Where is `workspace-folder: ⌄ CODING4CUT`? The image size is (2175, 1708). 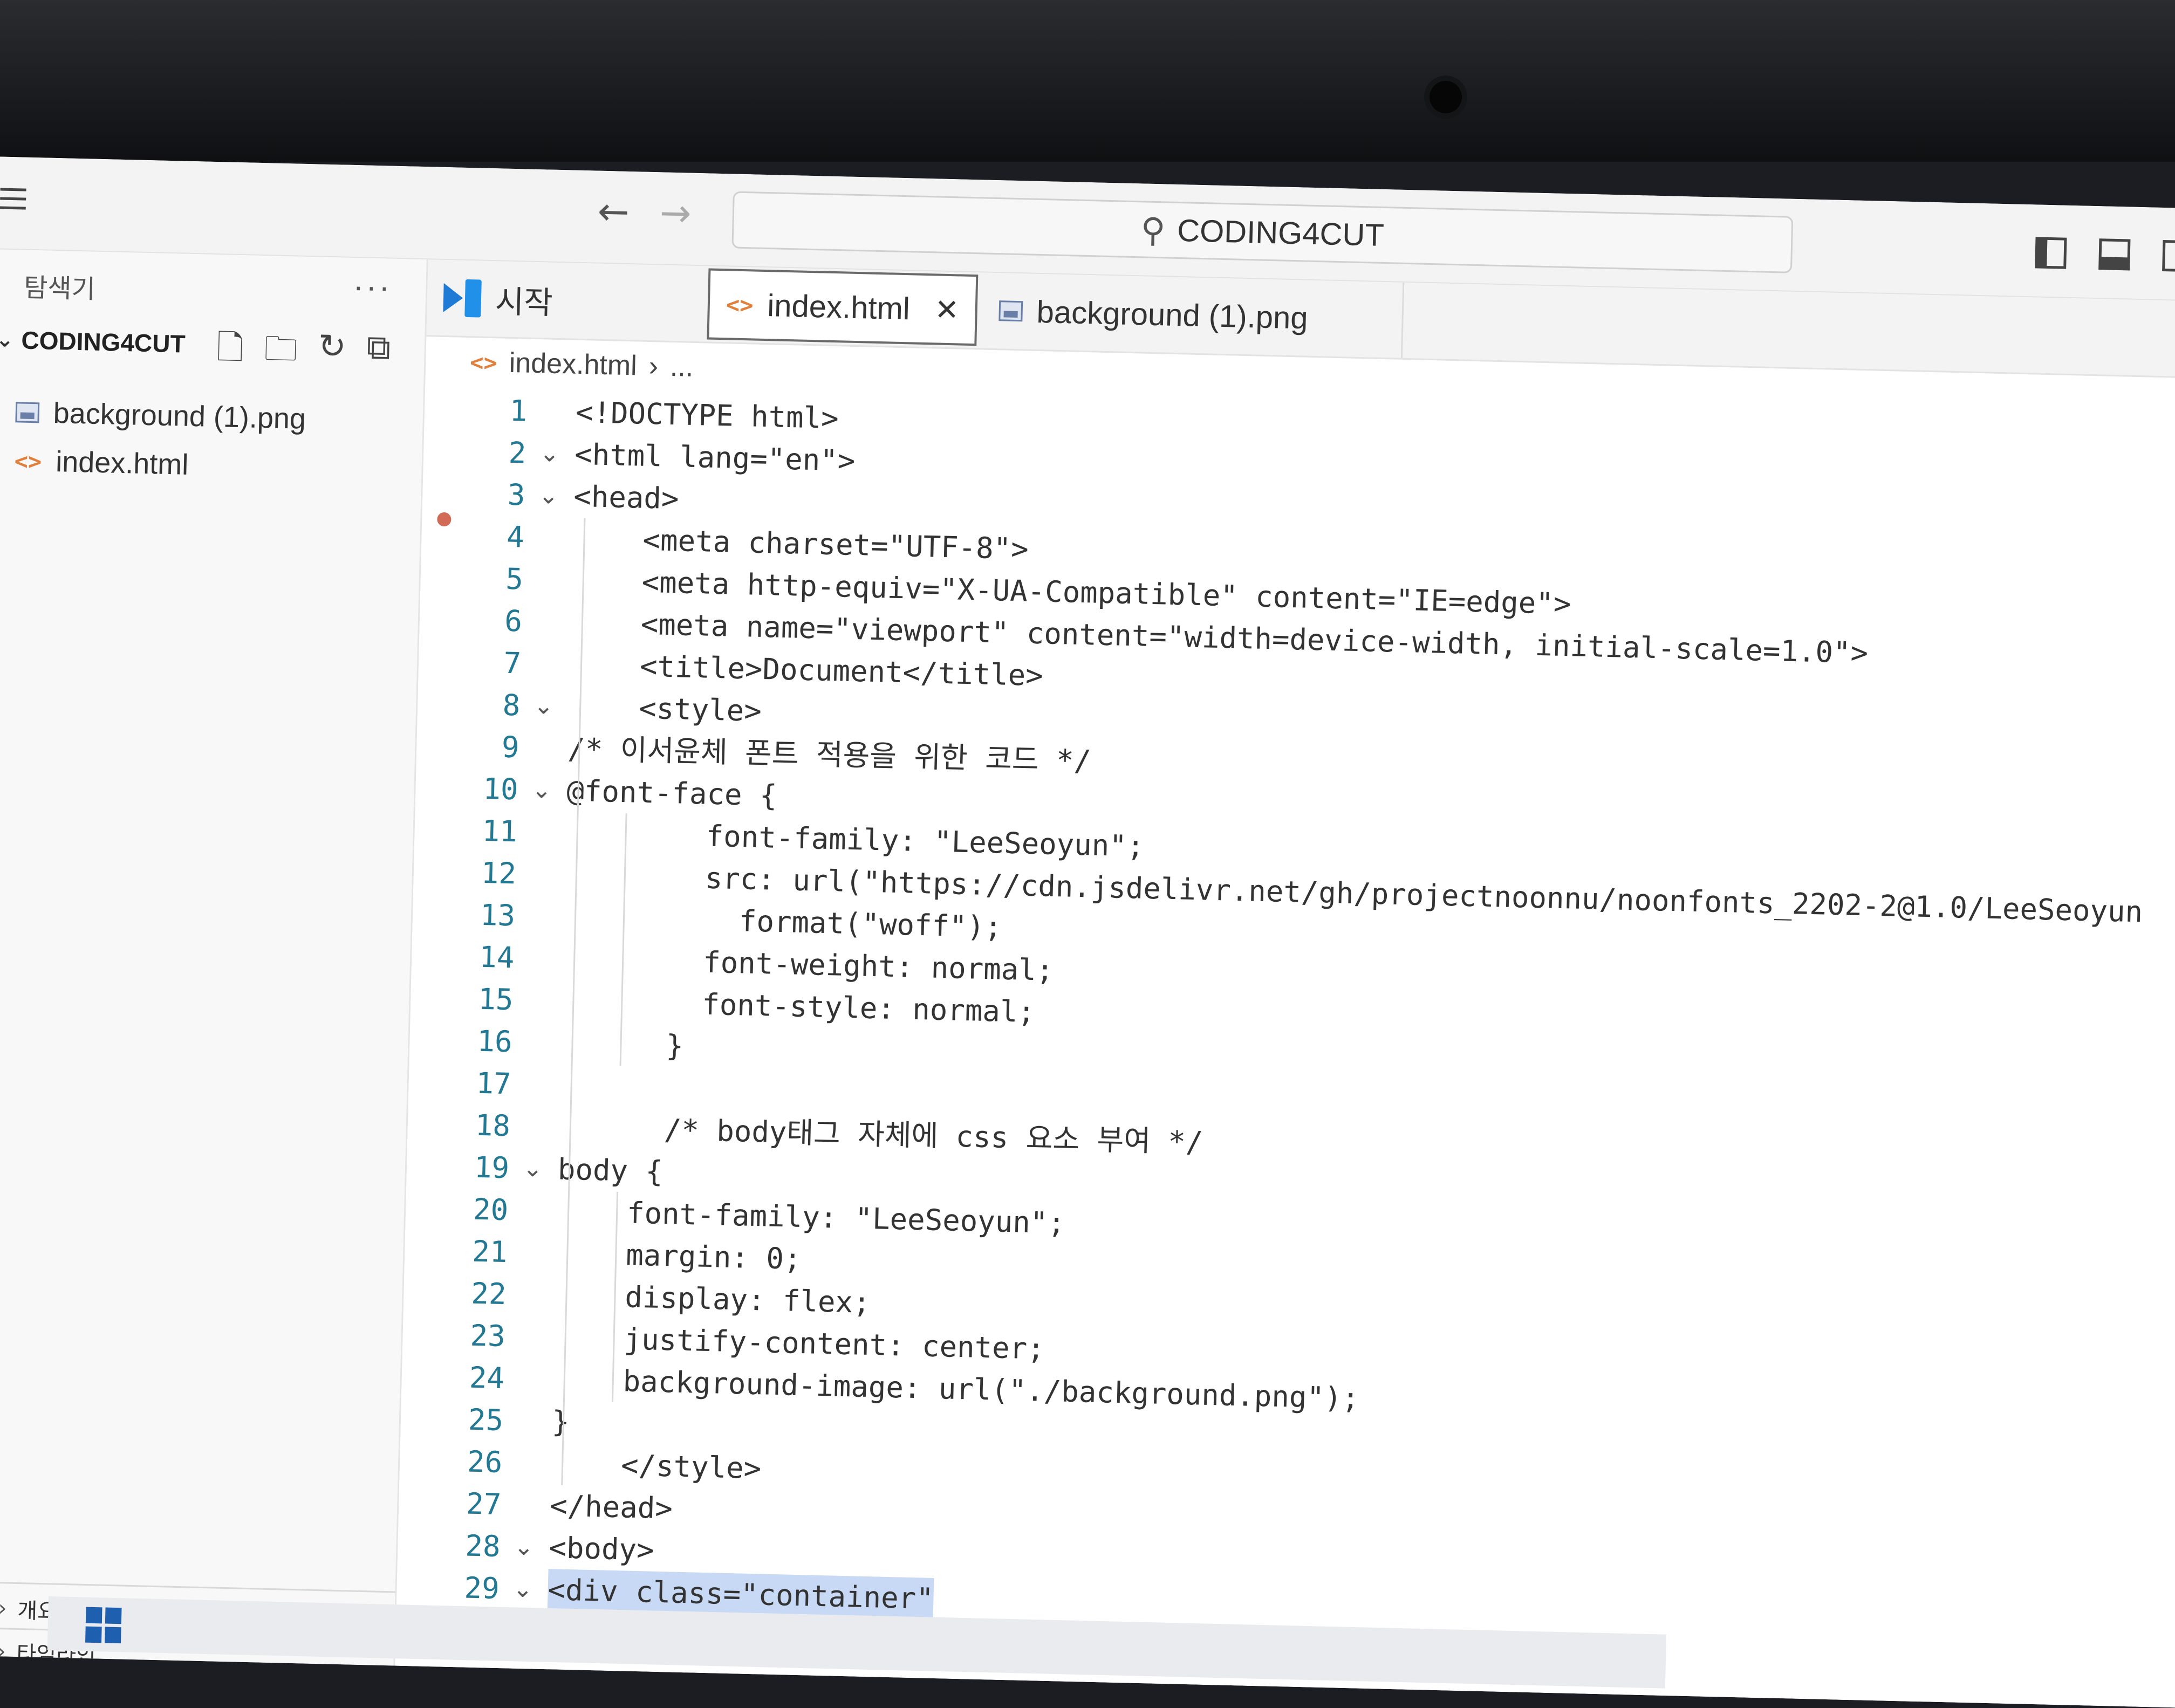
workspace-folder: ⌄ CODING4CUT is located at coordinates (93, 342).